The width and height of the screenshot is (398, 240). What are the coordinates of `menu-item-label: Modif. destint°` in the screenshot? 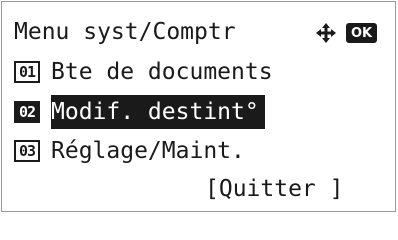 It's located at (158, 112).